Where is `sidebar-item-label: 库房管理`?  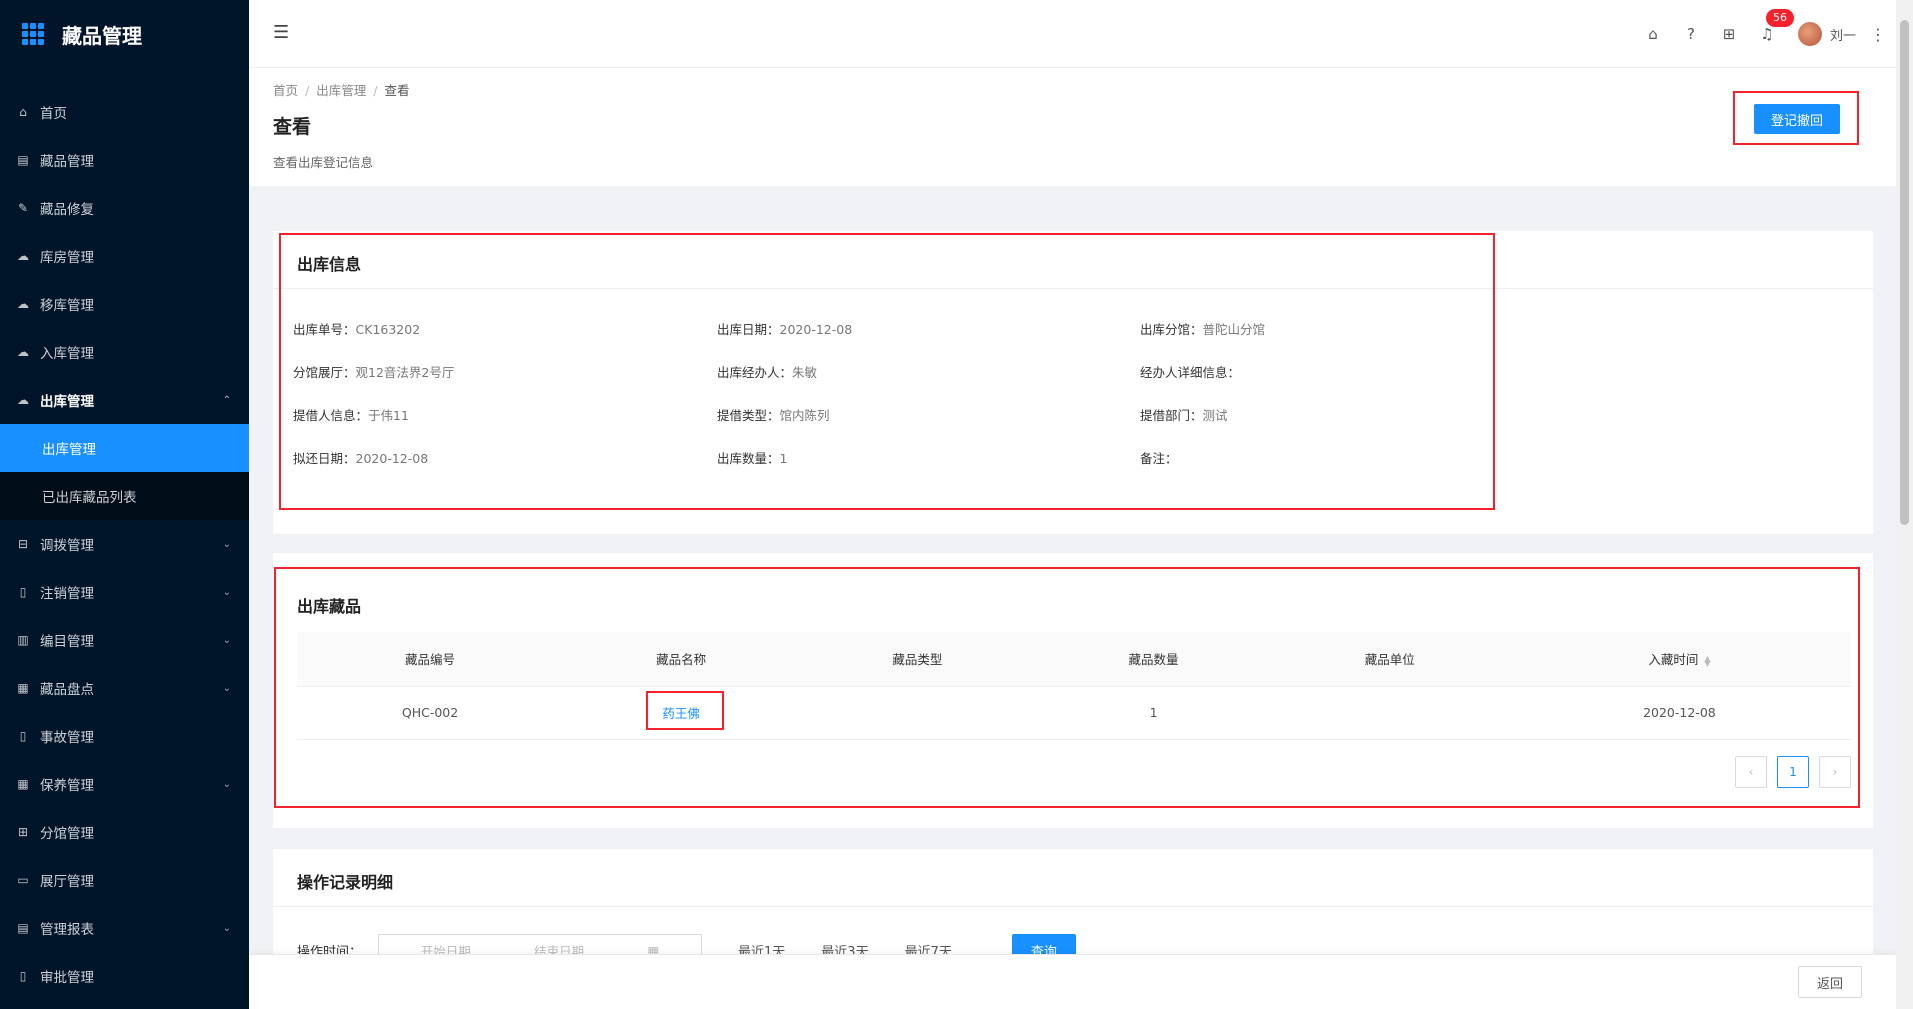
sidebar-item-label: 库房管理 is located at coordinates (67, 258).